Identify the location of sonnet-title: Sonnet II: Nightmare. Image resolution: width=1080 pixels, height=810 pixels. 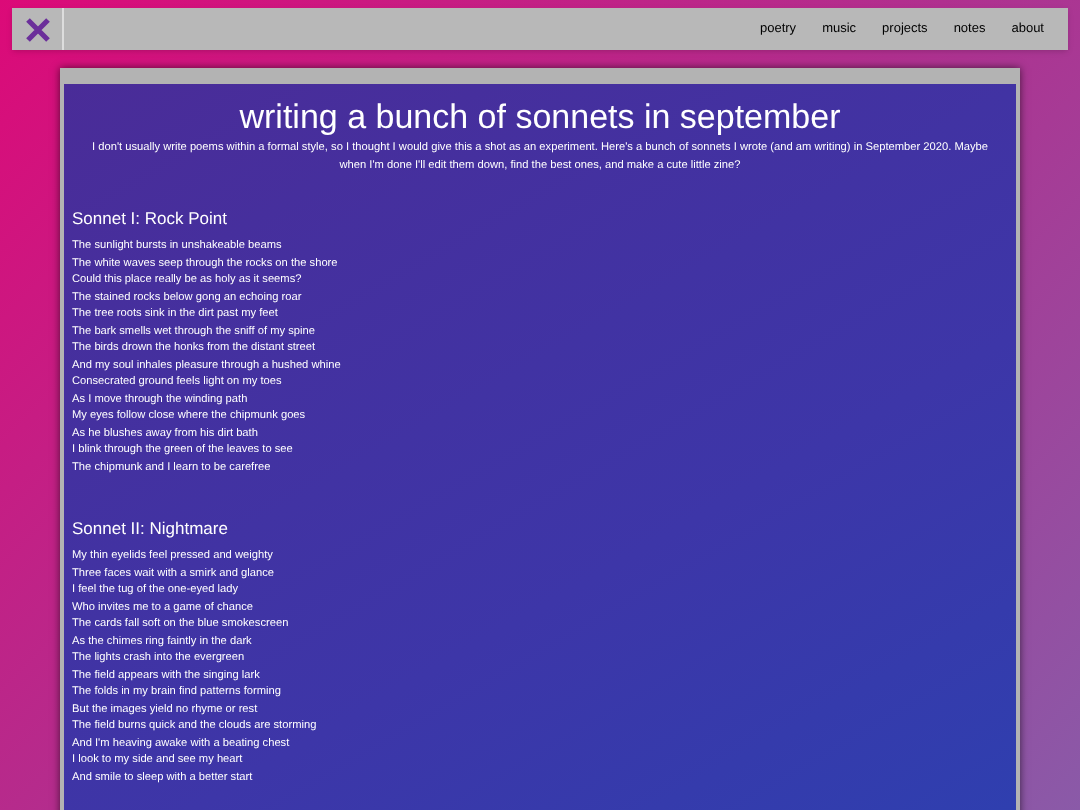
(151, 529).